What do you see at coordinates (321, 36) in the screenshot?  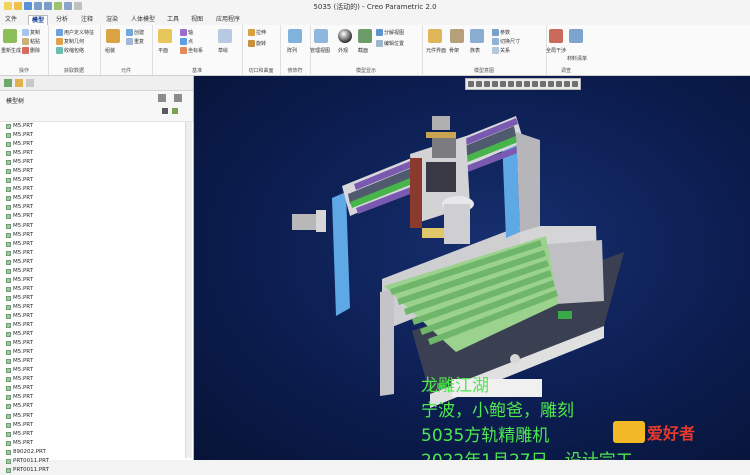 I see `manage-views-icon` at bounding box center [321, 36].